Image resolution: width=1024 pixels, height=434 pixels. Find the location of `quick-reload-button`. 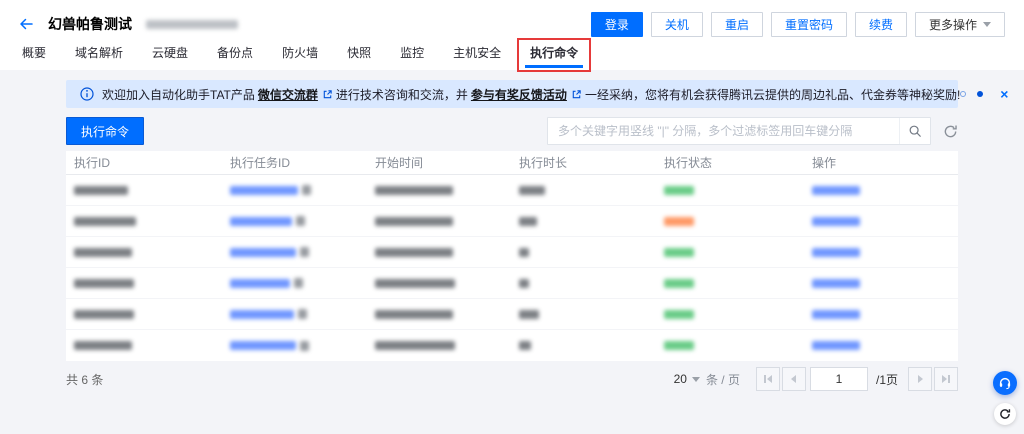

quick-reload-button is located at coordinates (1005, 414).